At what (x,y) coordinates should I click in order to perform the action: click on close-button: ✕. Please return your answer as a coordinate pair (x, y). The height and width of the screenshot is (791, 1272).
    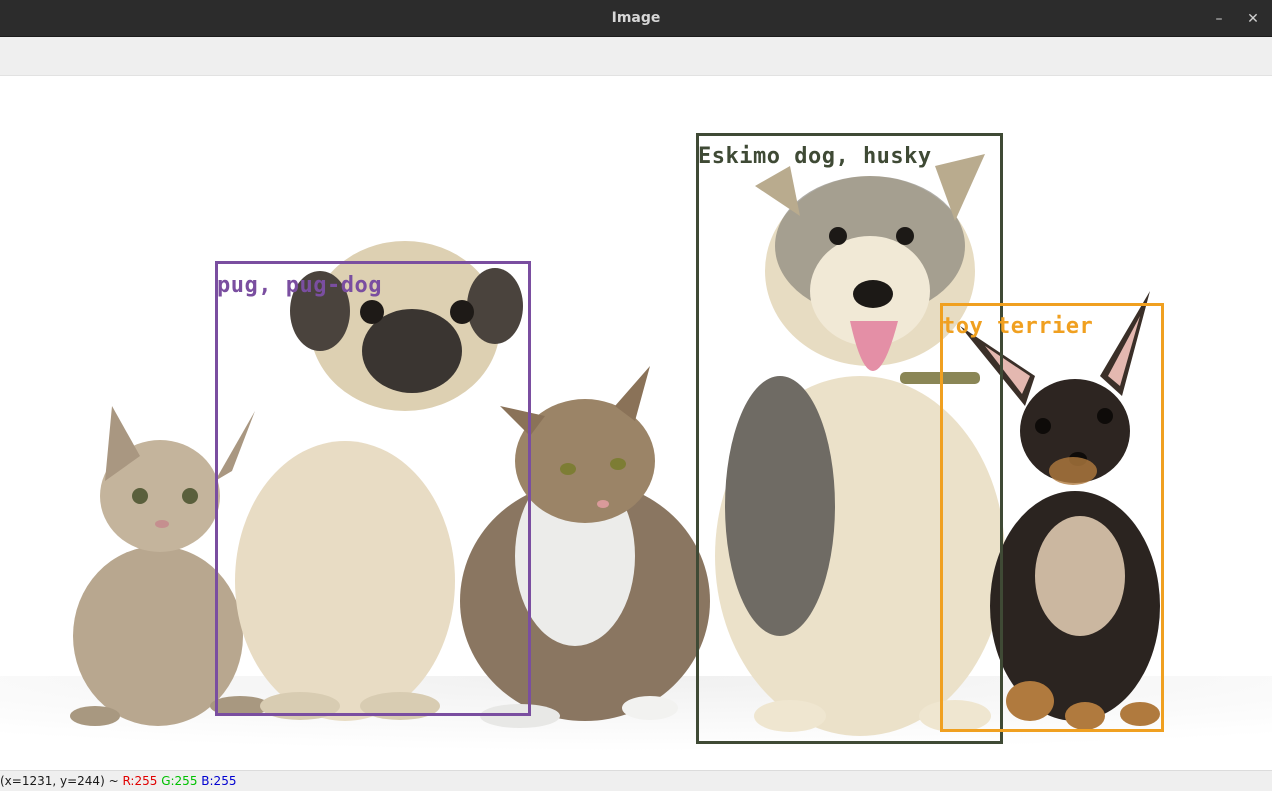
    Looking at the image, I should click on (1253, 19).